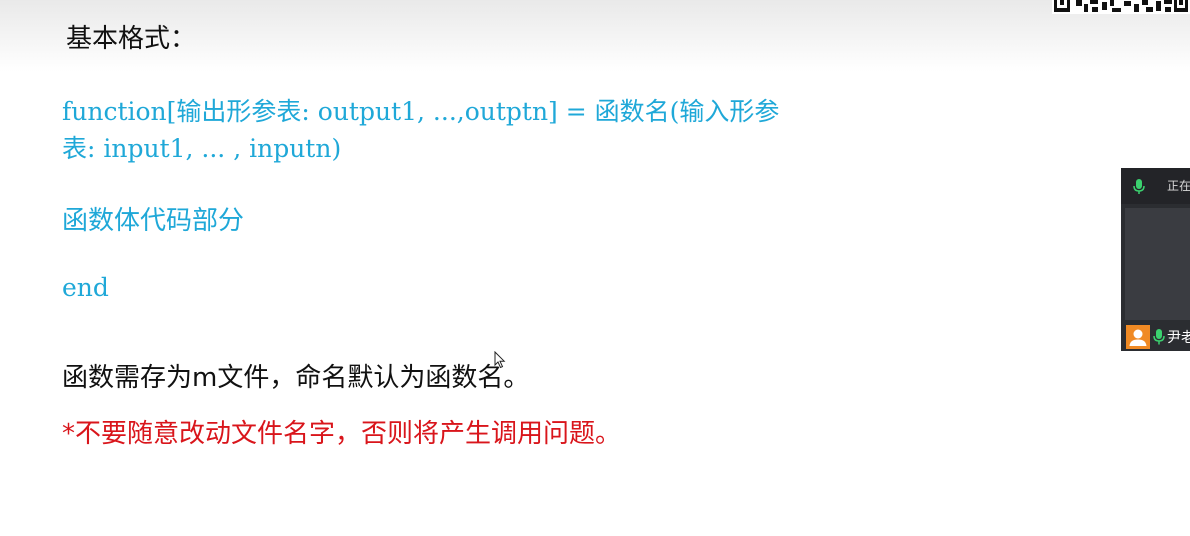 Image resolution: width=1190 pixels, height=536 pixels. What do you see at coordinates (296, 378) in the screenshot?
I see `file-naming-note: 函数需存为m文件，命名默认为函数名。` at bounding box center [296, 378].